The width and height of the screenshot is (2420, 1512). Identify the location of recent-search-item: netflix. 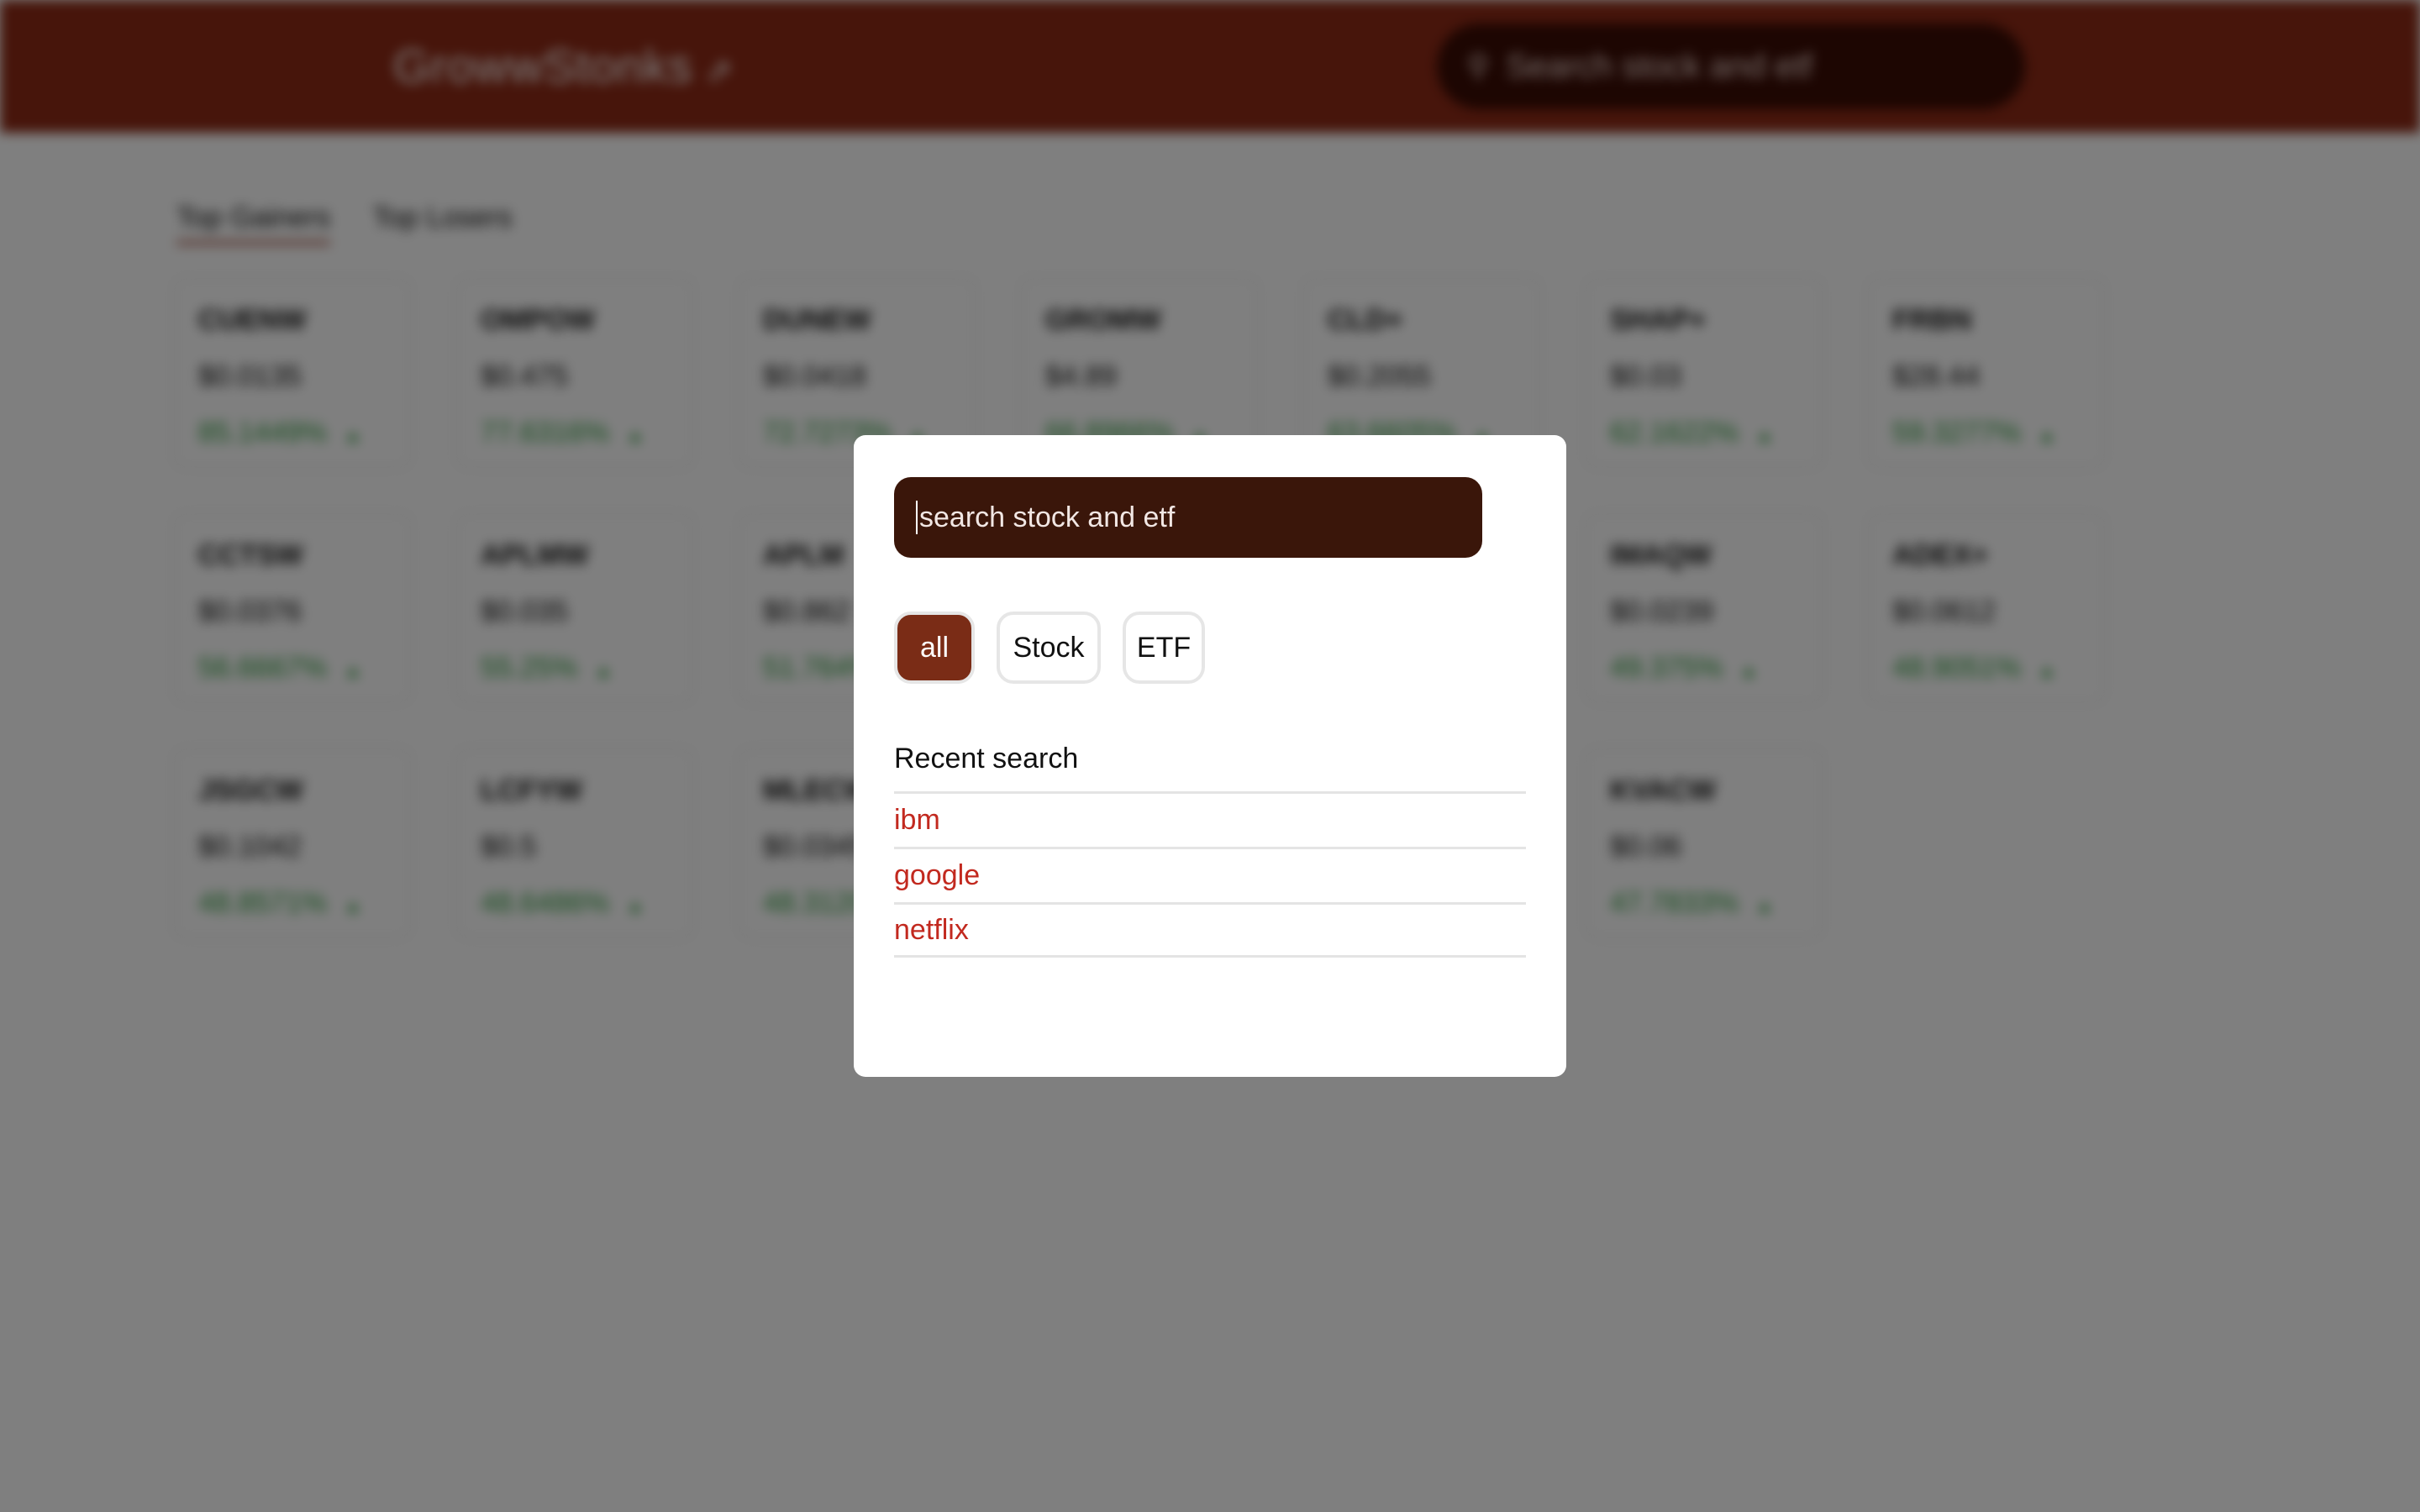
(1210, 930).